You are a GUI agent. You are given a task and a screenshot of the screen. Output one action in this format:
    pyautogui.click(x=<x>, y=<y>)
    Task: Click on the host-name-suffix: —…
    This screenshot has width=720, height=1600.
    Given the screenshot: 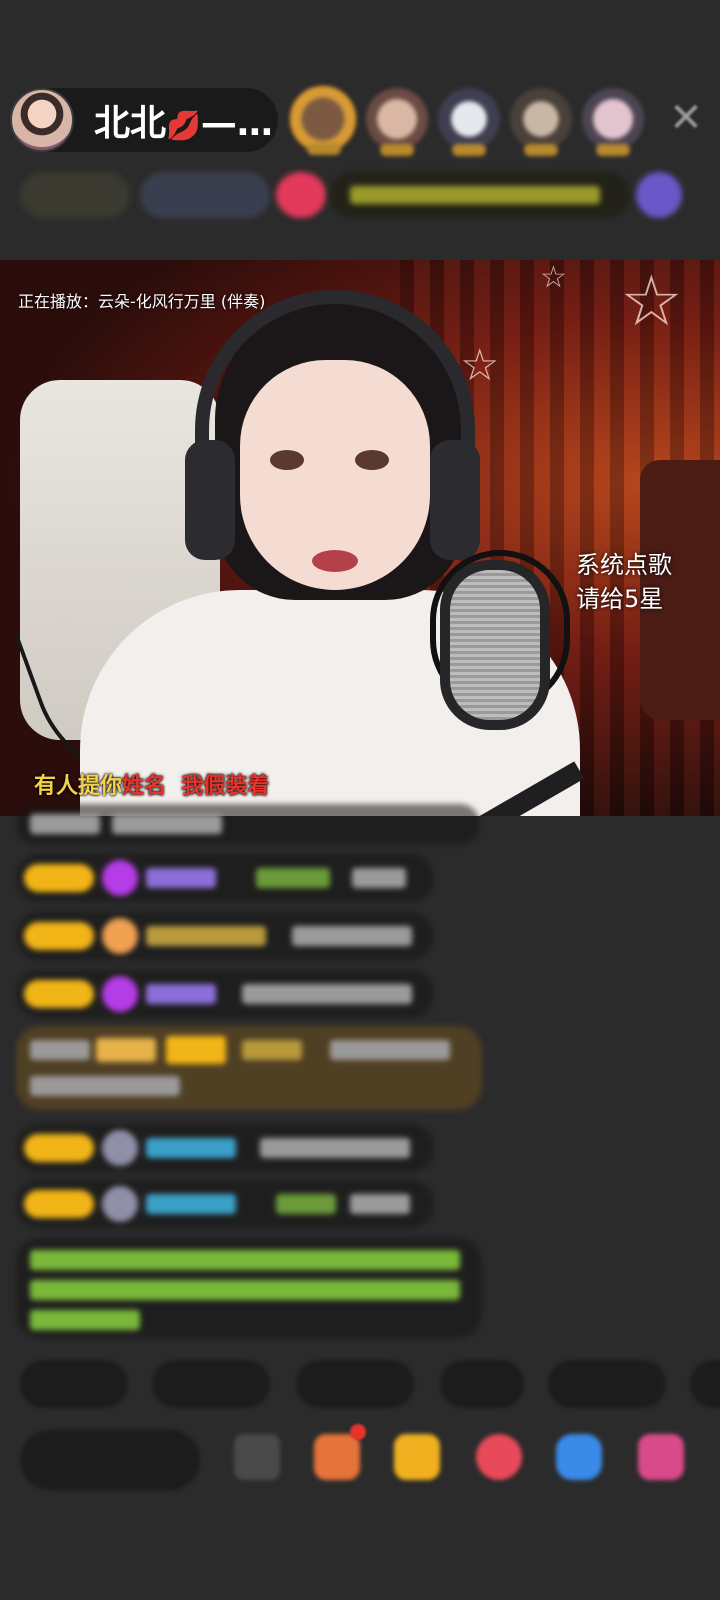 What is the action you would take?
    pyautogui.click(x=236, y=123)
    